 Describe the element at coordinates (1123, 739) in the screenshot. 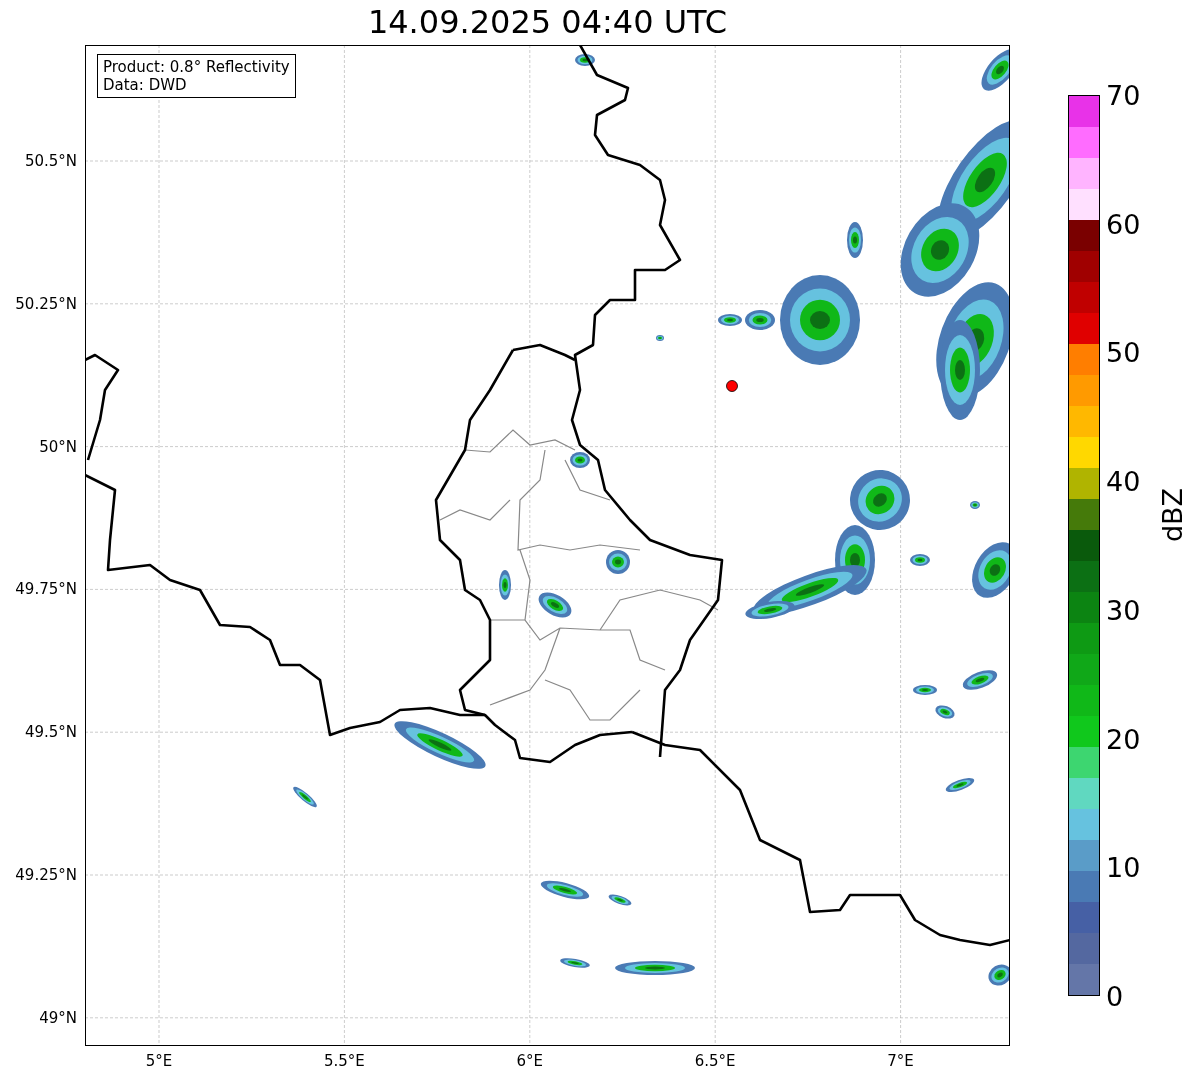

I see `colorbar-tick-label: 20` at that location.